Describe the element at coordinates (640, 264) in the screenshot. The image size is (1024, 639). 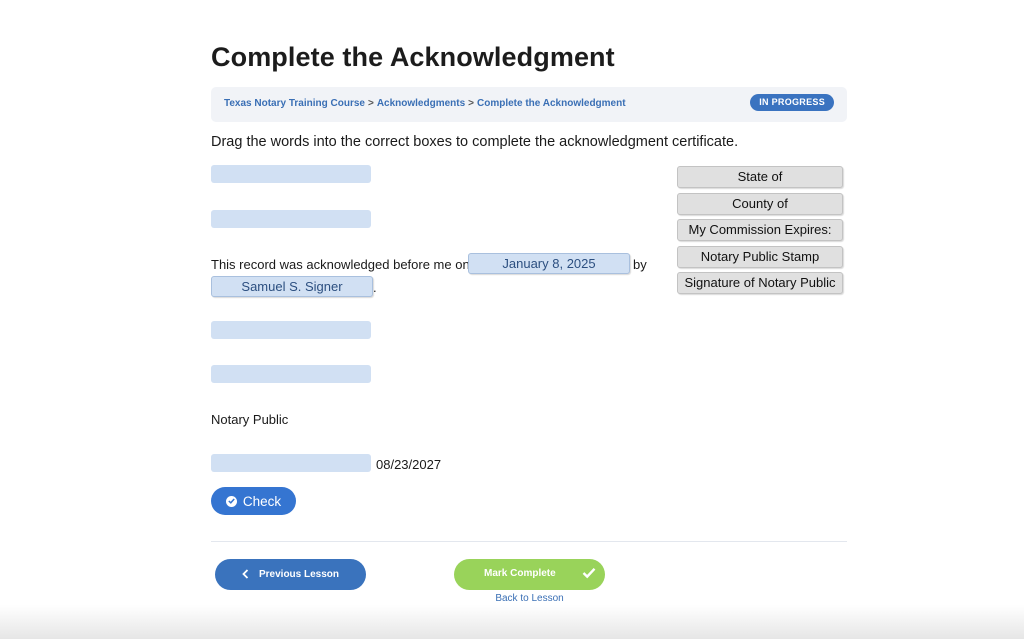
I see `by-text: by` at that location.